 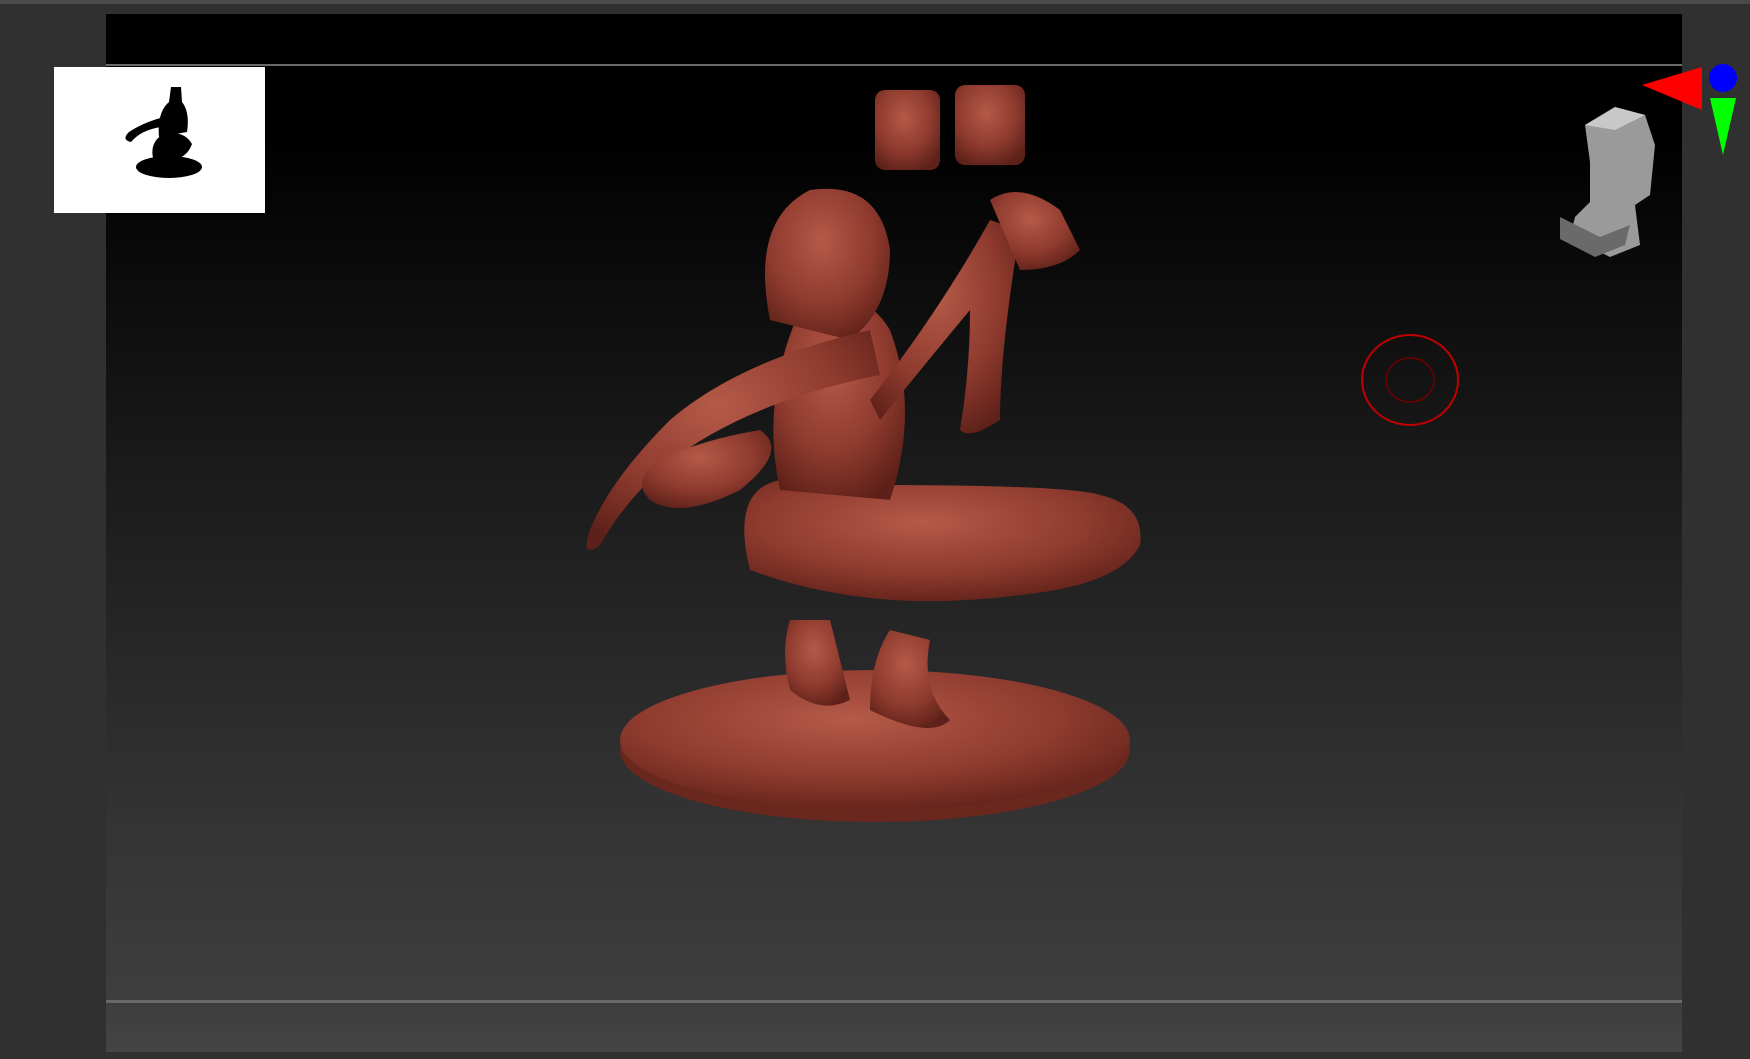 What do you see at coordinates (1723, 126) in the screenshot?
I see `axis-y-icon` at bounding box center [1723, 126].